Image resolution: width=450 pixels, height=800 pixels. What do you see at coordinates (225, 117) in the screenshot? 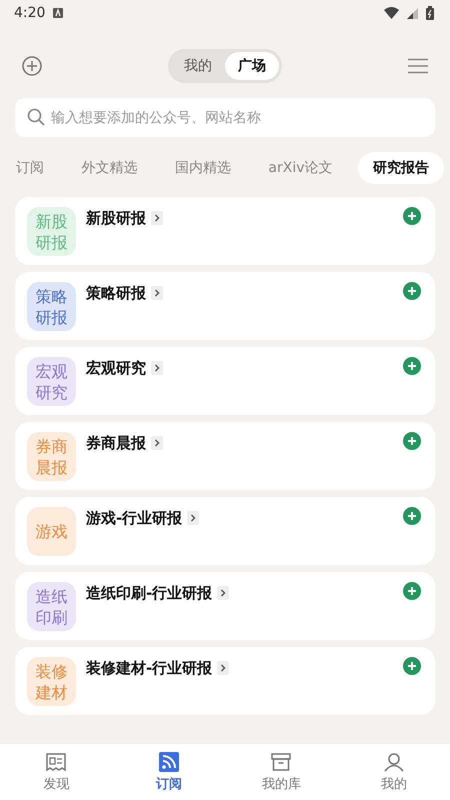
I see `search-field: 输入想要添加的公众号、网站名称` at bounding box center [225, 117].